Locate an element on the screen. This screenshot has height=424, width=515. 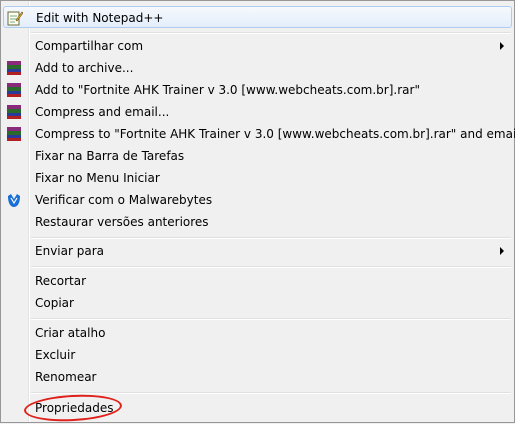
notepad-icon is located at coordinates (15, 18).